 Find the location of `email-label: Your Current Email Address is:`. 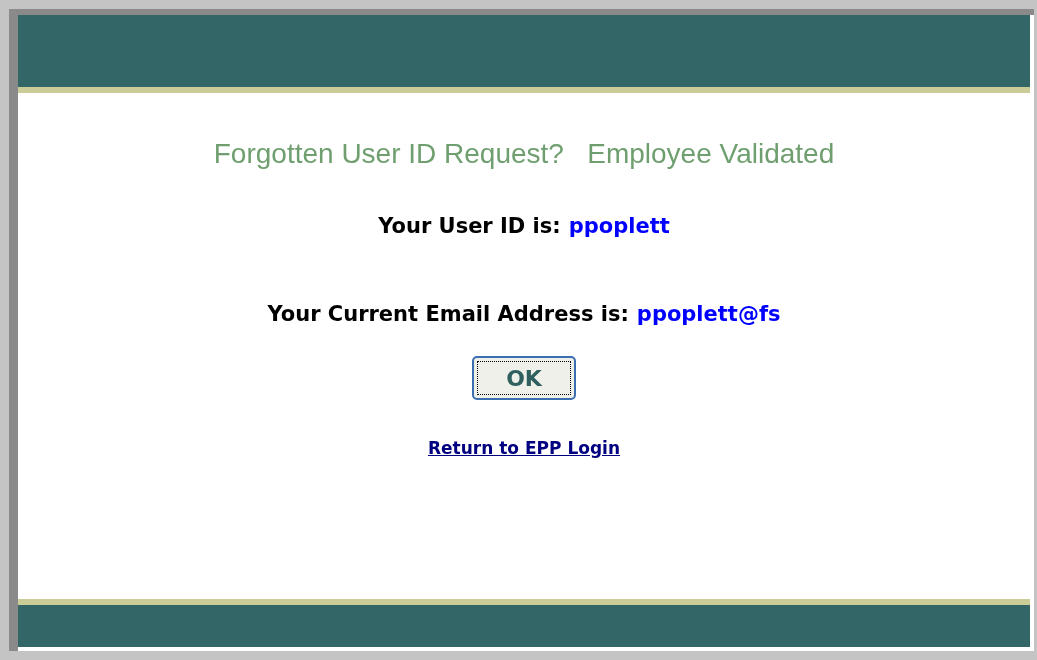

email-label: Your Current Email Address is: is located at coordinates (448, 314).